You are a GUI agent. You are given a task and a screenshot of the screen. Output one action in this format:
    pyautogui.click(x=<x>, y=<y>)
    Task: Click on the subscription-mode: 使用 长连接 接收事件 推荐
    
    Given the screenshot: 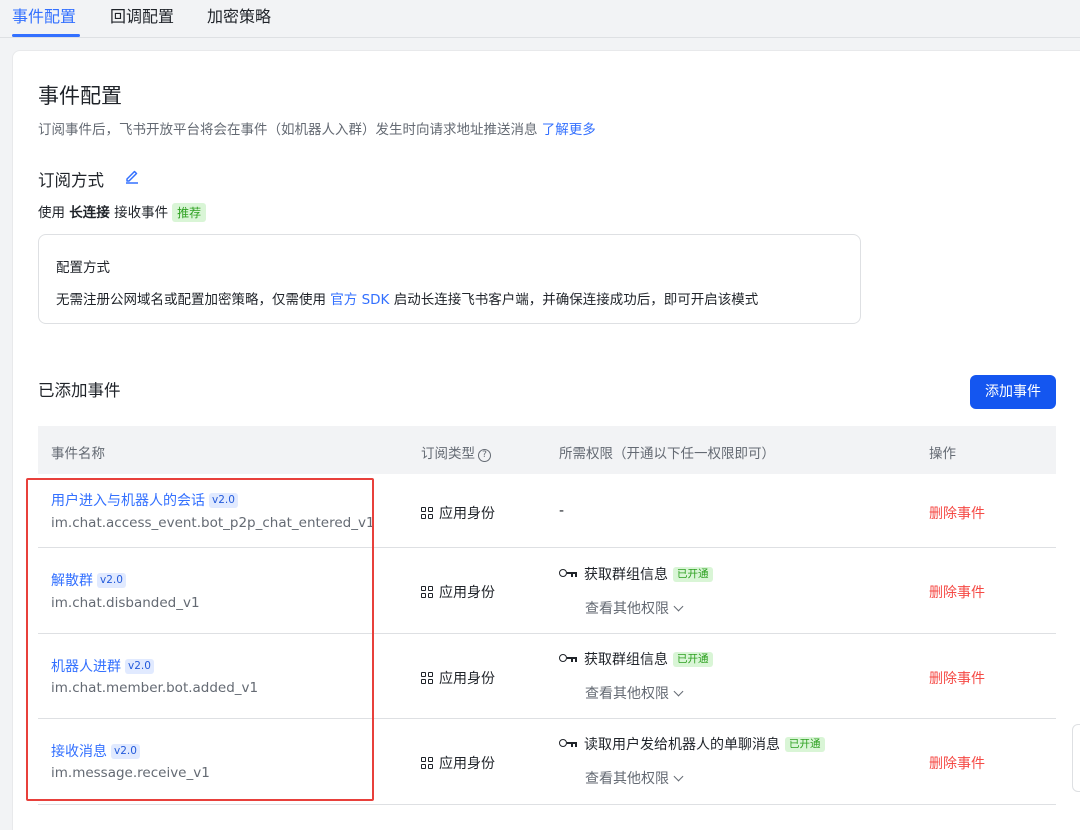 What is the action you would take?
    pyautogui.click(x=122, y=211)
    